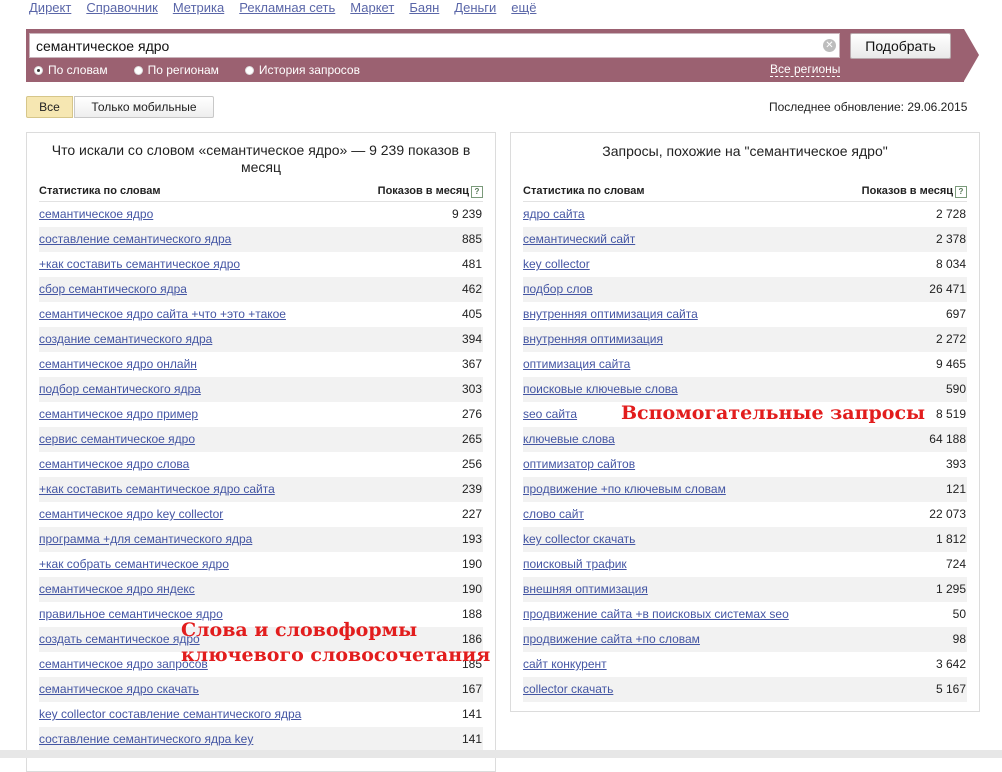  Describe the element at coordinates (556, 264) in the screenshot. I see `query-link: key collector` at that location.